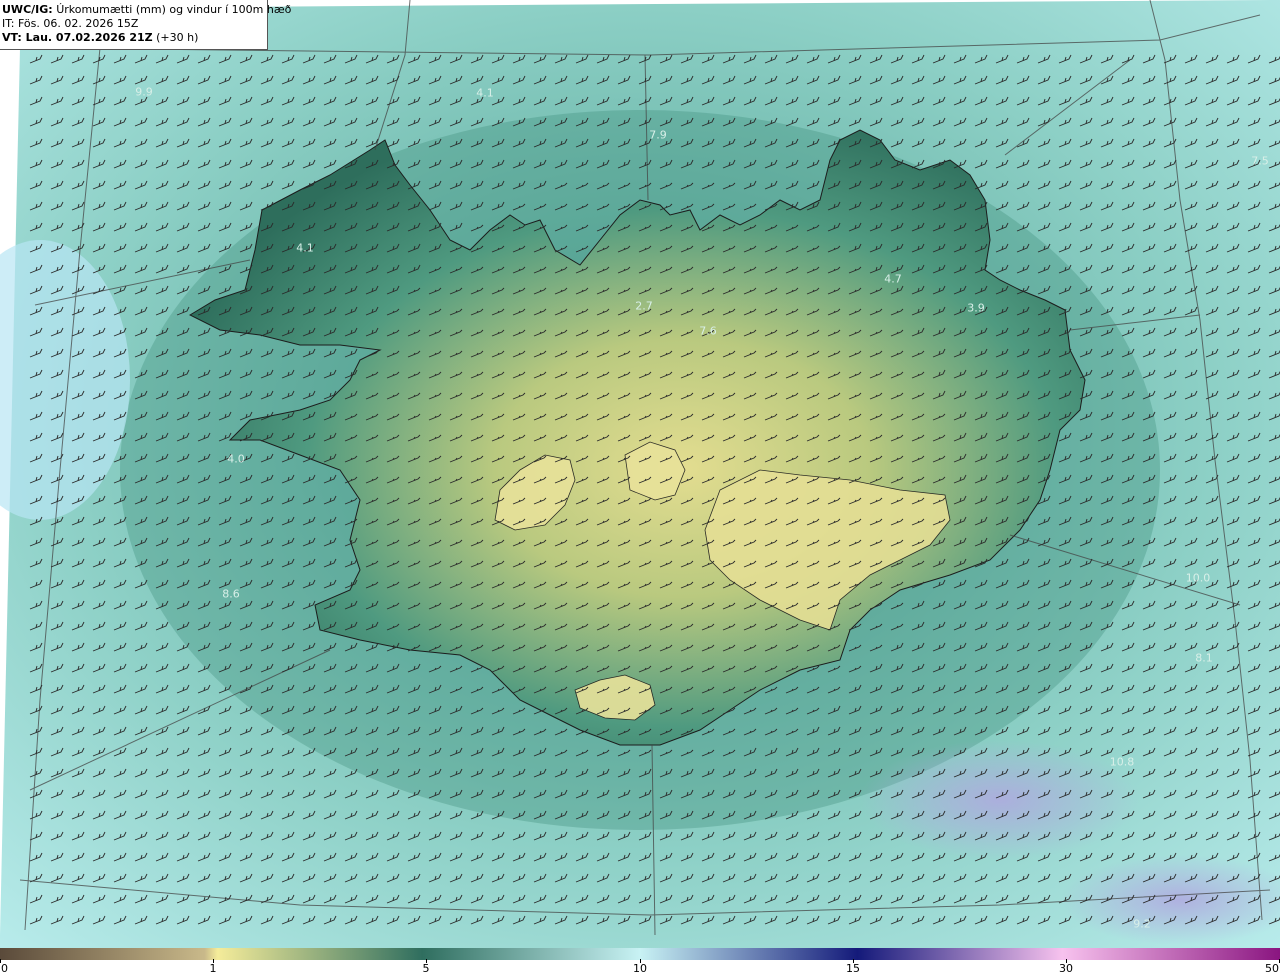 The width and height of the screenshot is (1280, 978). What do you see at coordinates (1122, 762) in the screenshot?
I see `map-value-label: 10.8` at bounding box center [1122, 762].